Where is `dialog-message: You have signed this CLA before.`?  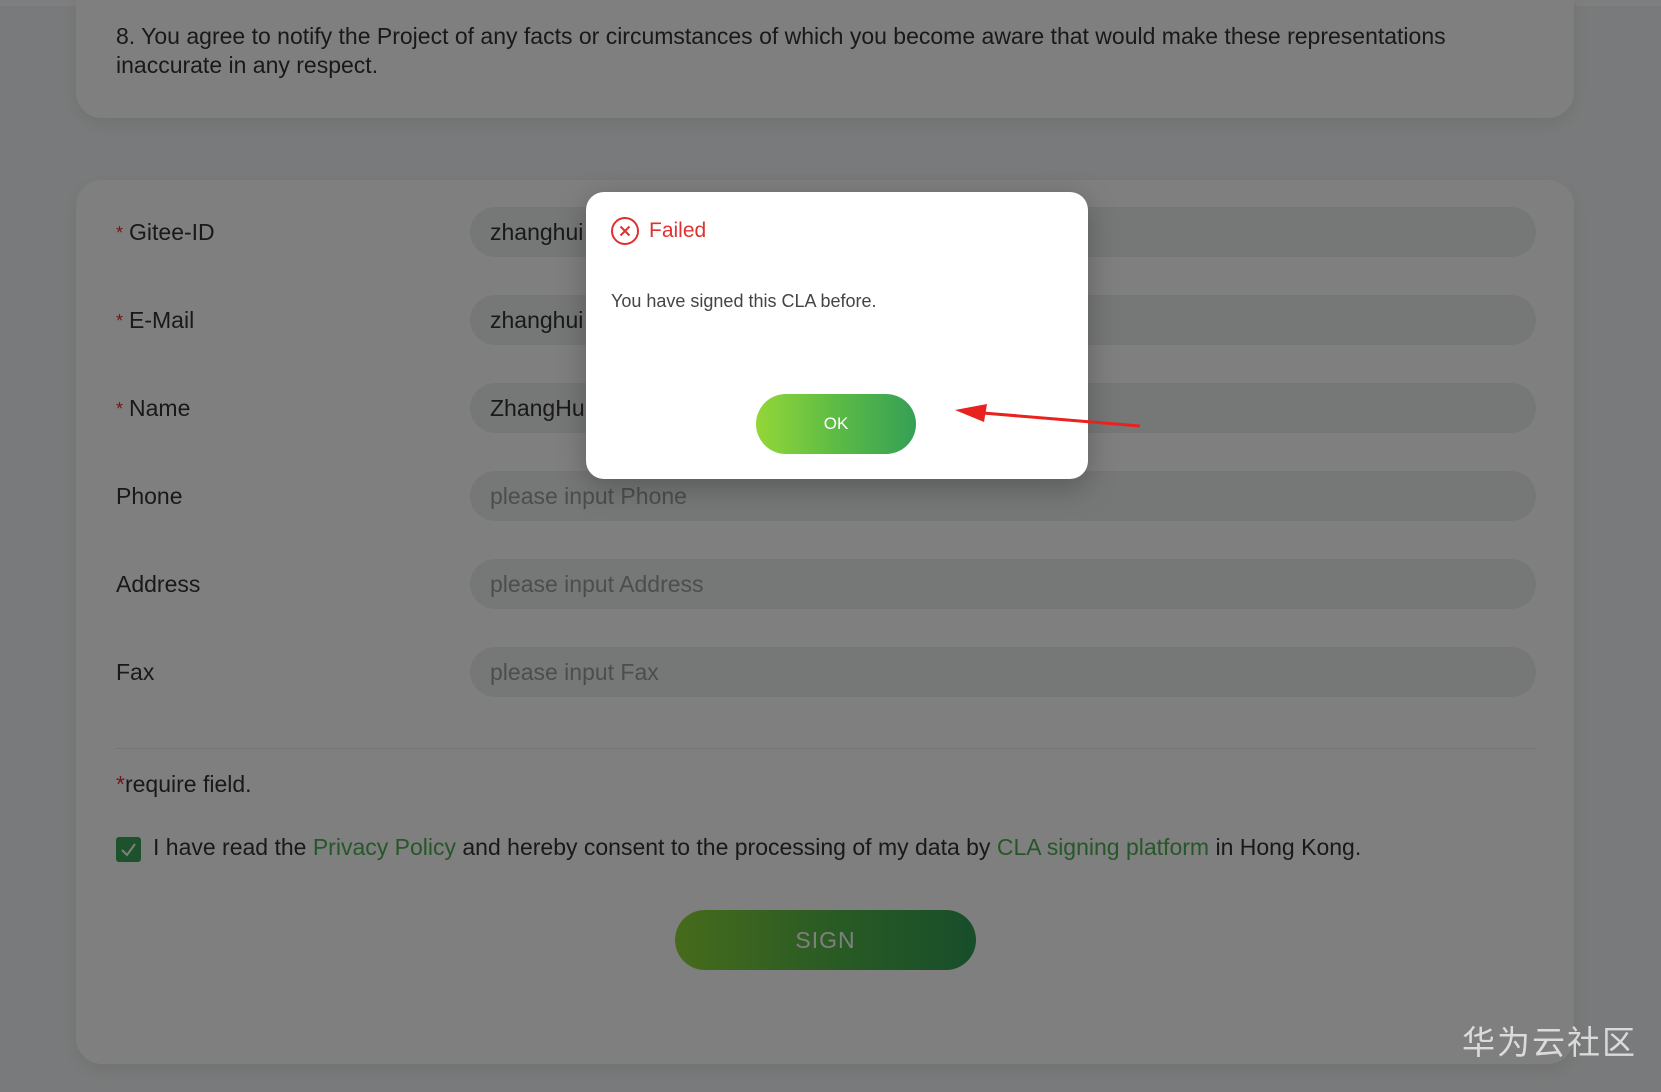
dialog-message: You have signed this CLA before. is located at coordinates (744, 301).